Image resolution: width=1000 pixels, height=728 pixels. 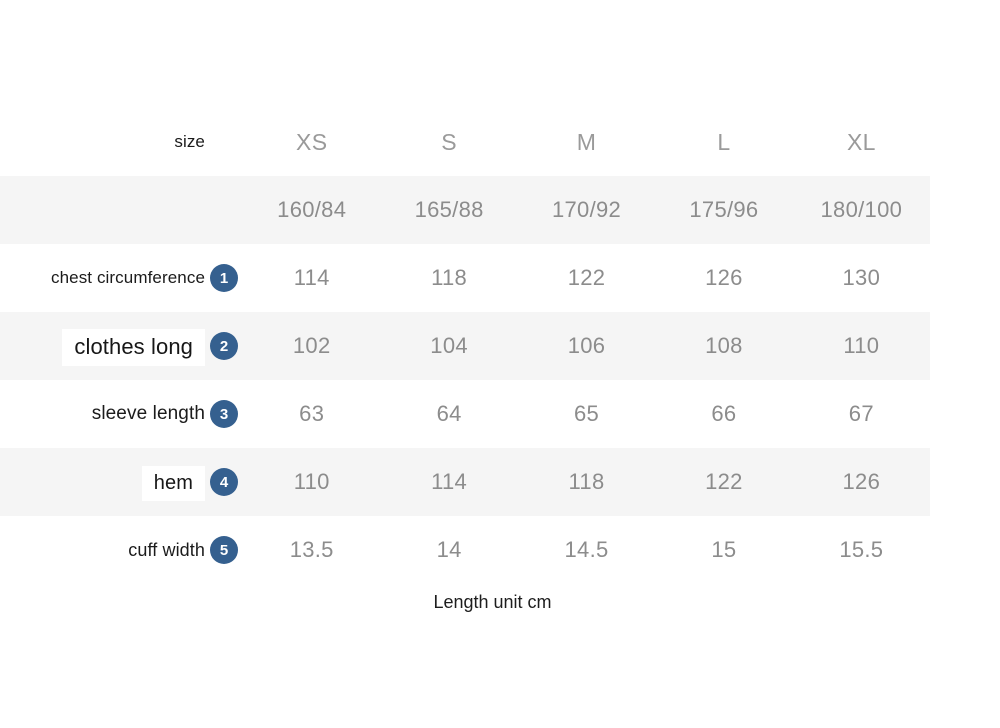 I want to click on table-row: hem 4 110 114 118 122 126, so click(x=465, y=482).